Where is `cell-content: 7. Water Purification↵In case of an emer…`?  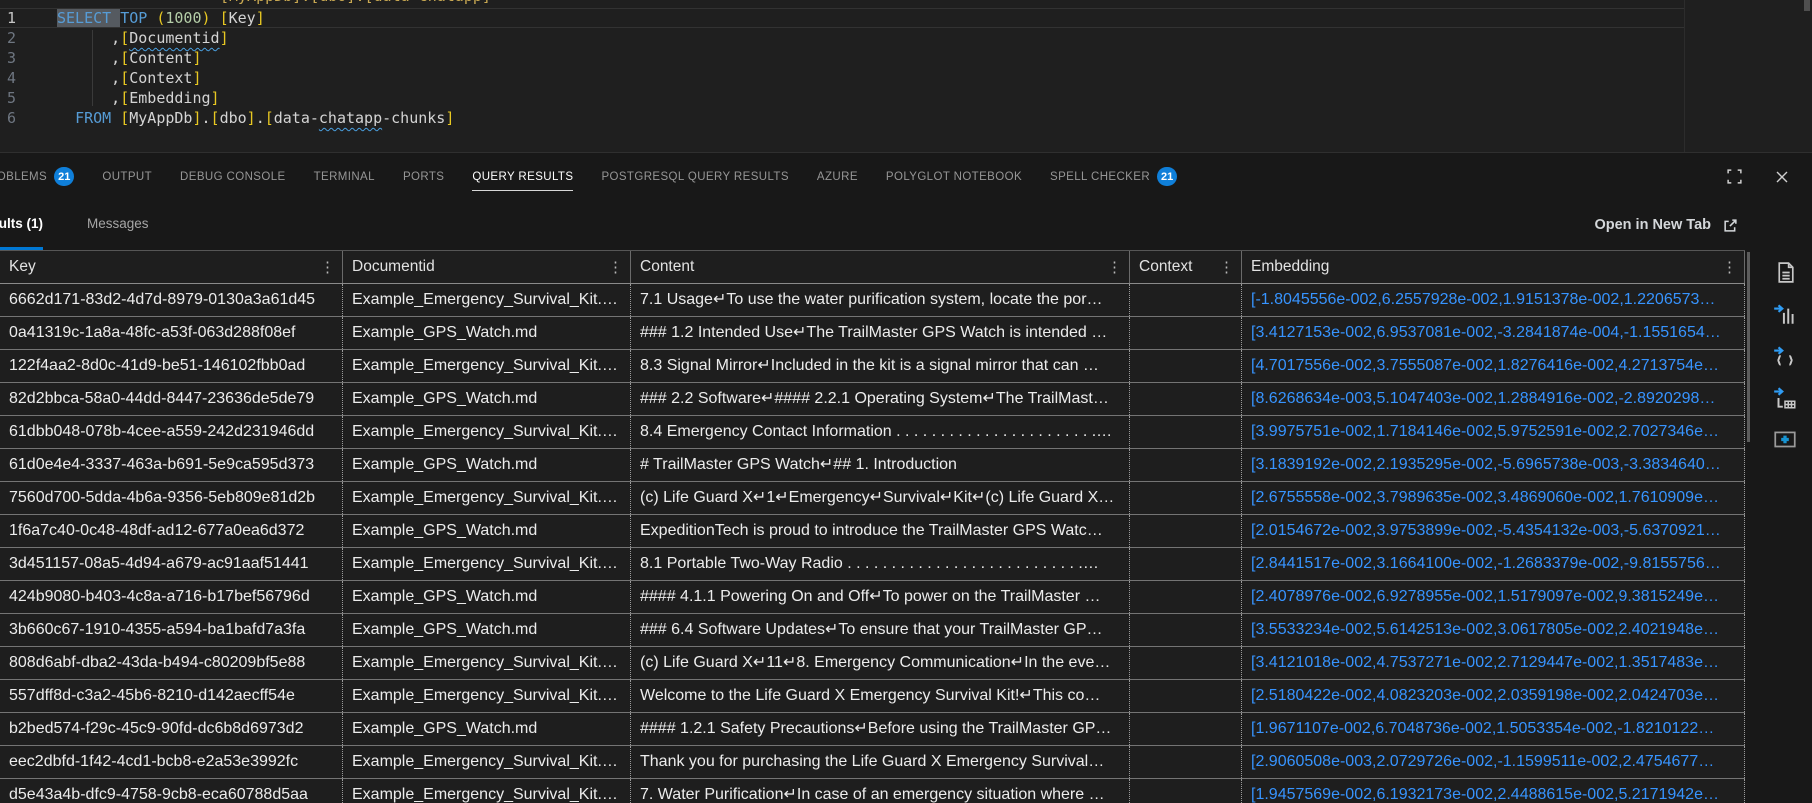 cell-content: 7. Water Purification↵In case of an emer… is located at coordinates (880, 791).